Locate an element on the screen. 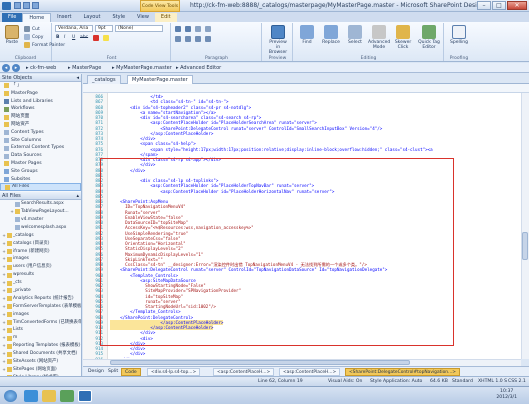 The image size is (529, 404). css-status: CSS 2.1 is located at coordinates (517, 381).